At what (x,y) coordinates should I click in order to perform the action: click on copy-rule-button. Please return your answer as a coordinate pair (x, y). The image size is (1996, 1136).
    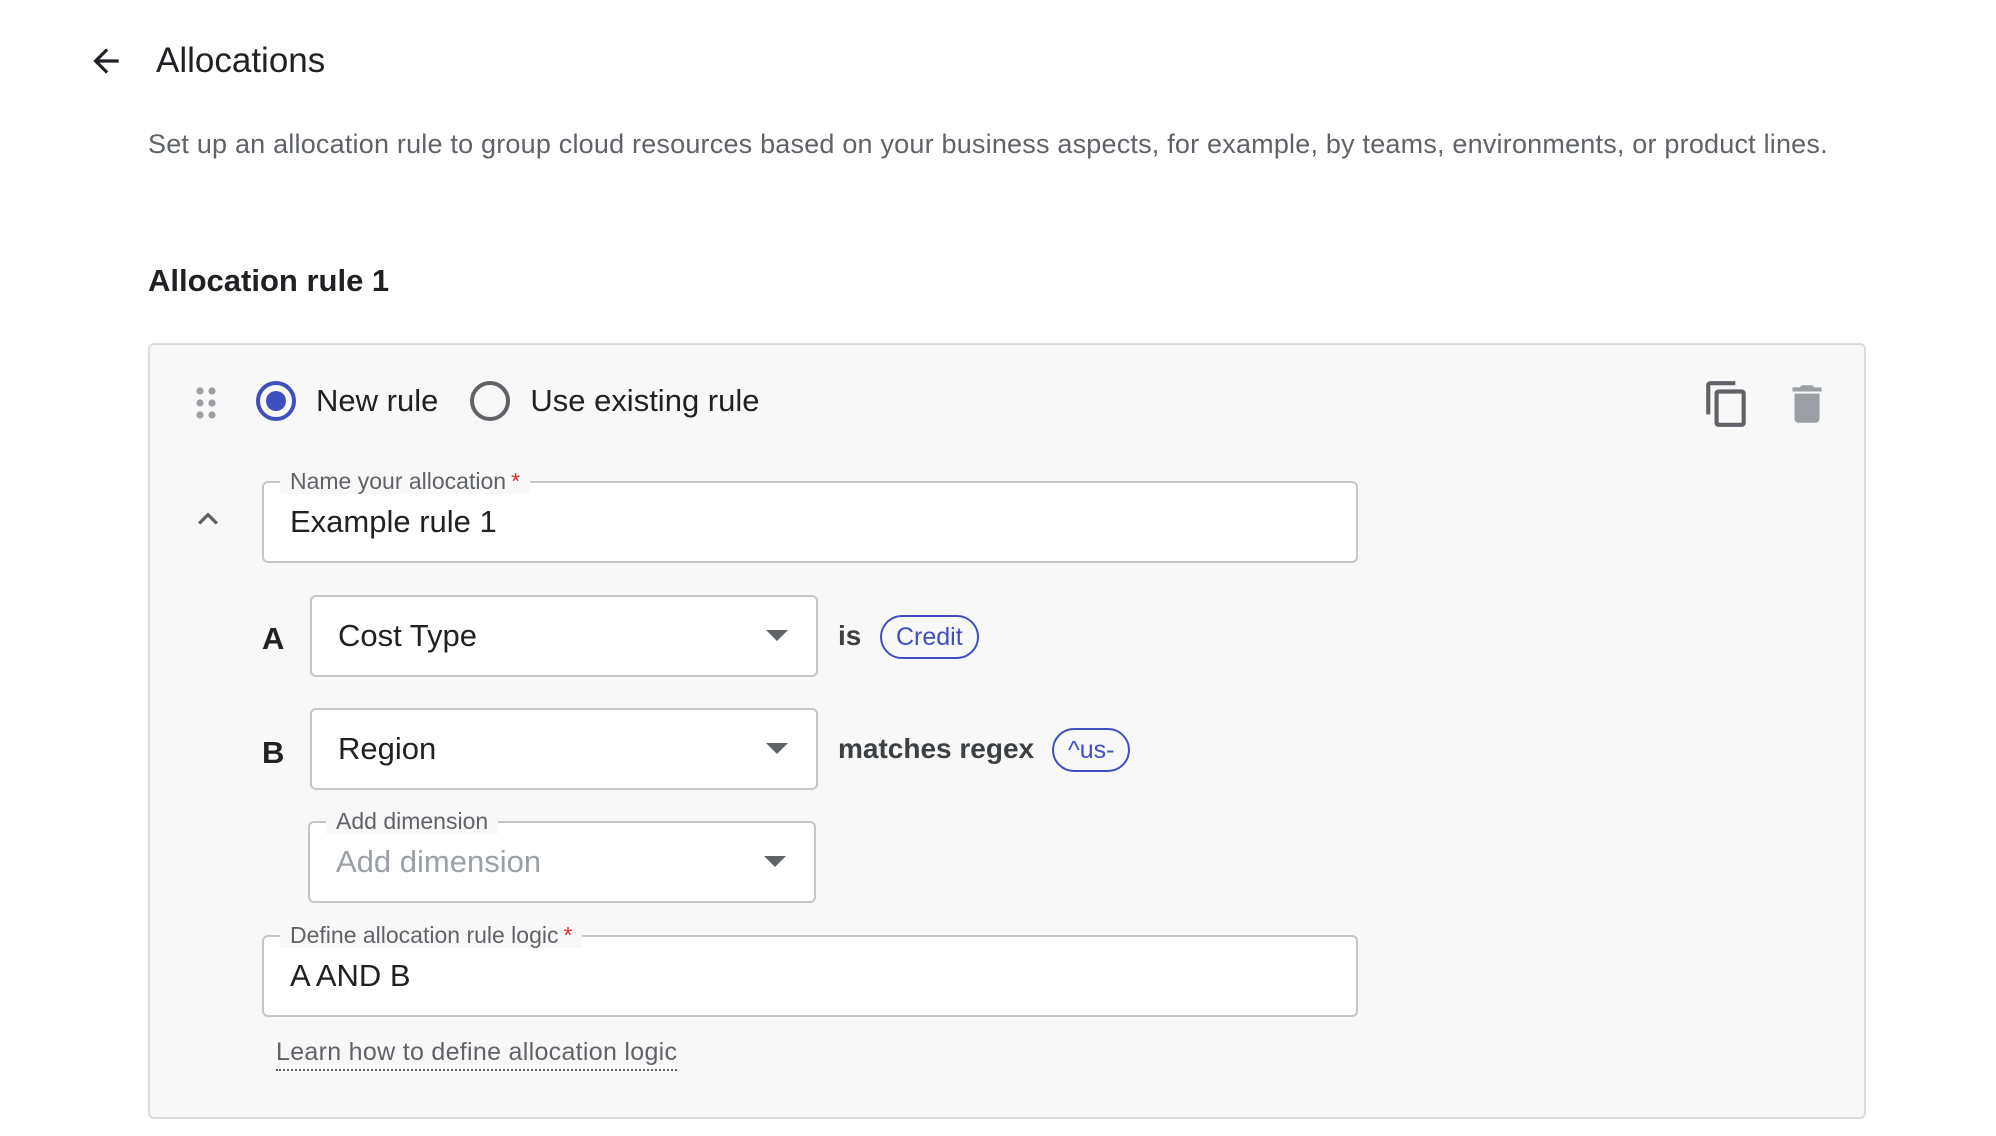
    Looking at the image, I should click on (1727, 404).